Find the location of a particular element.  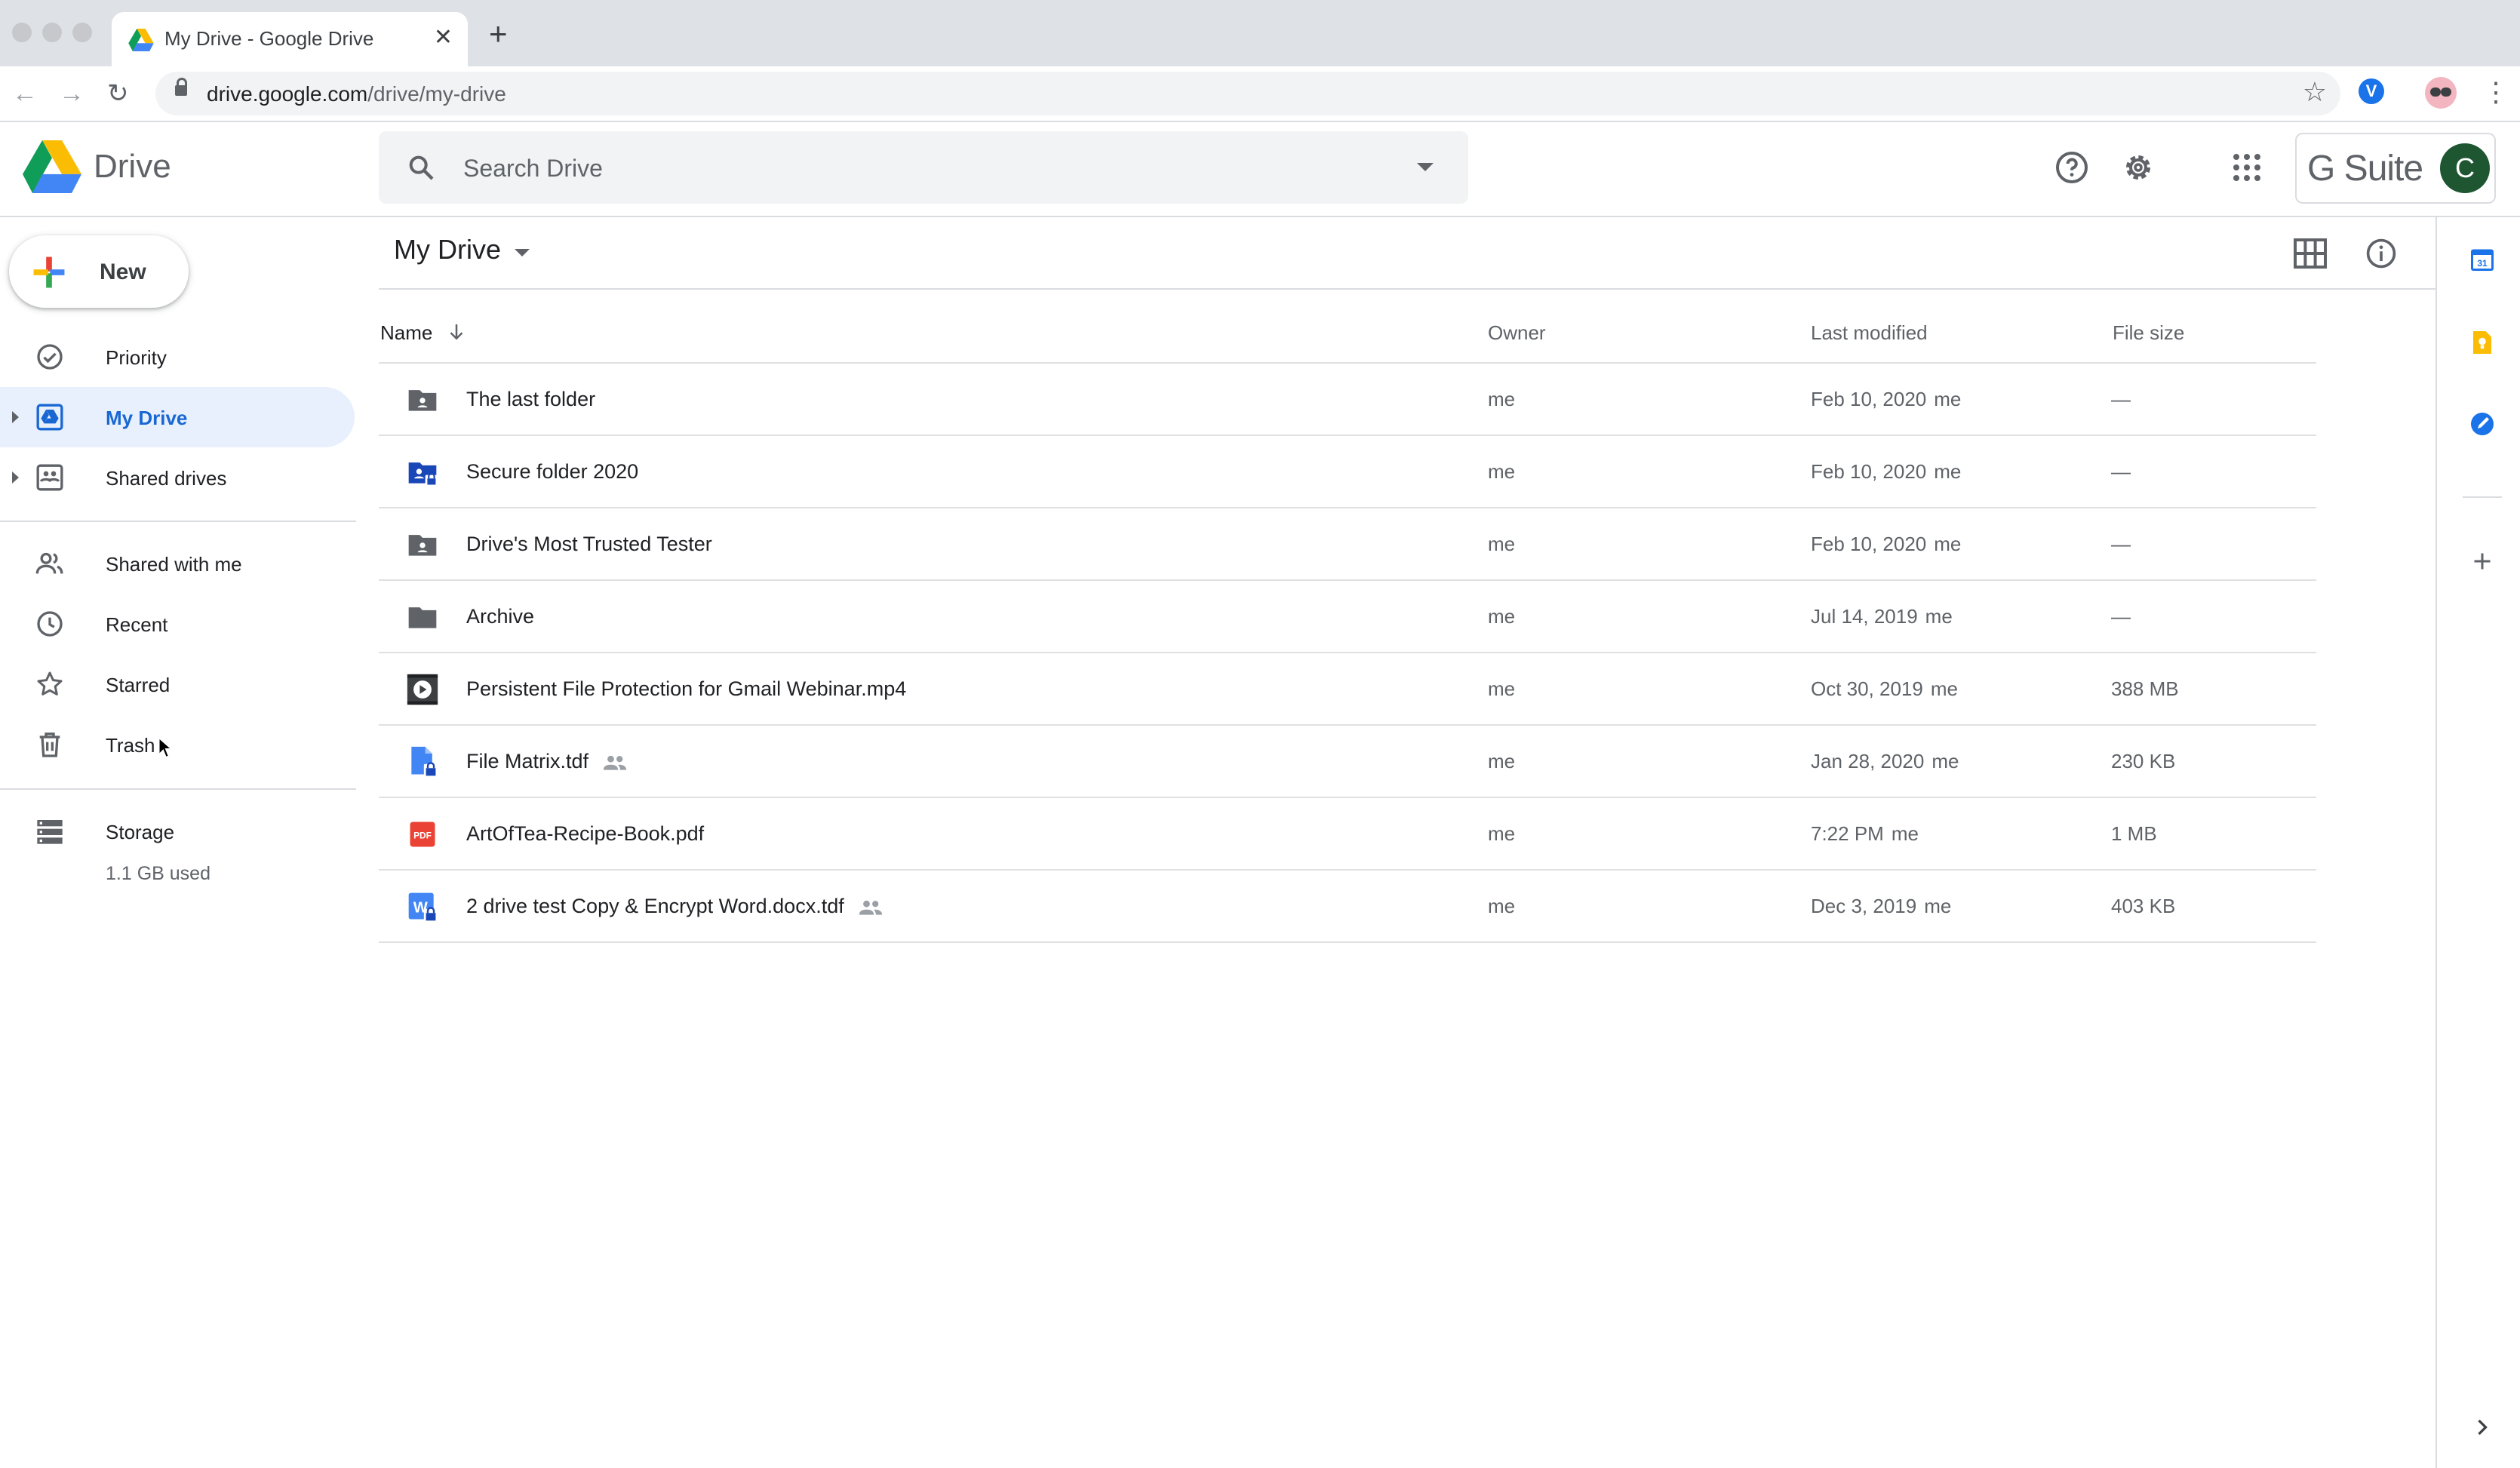

file-name: Archive is located at coordinates (500, 617).